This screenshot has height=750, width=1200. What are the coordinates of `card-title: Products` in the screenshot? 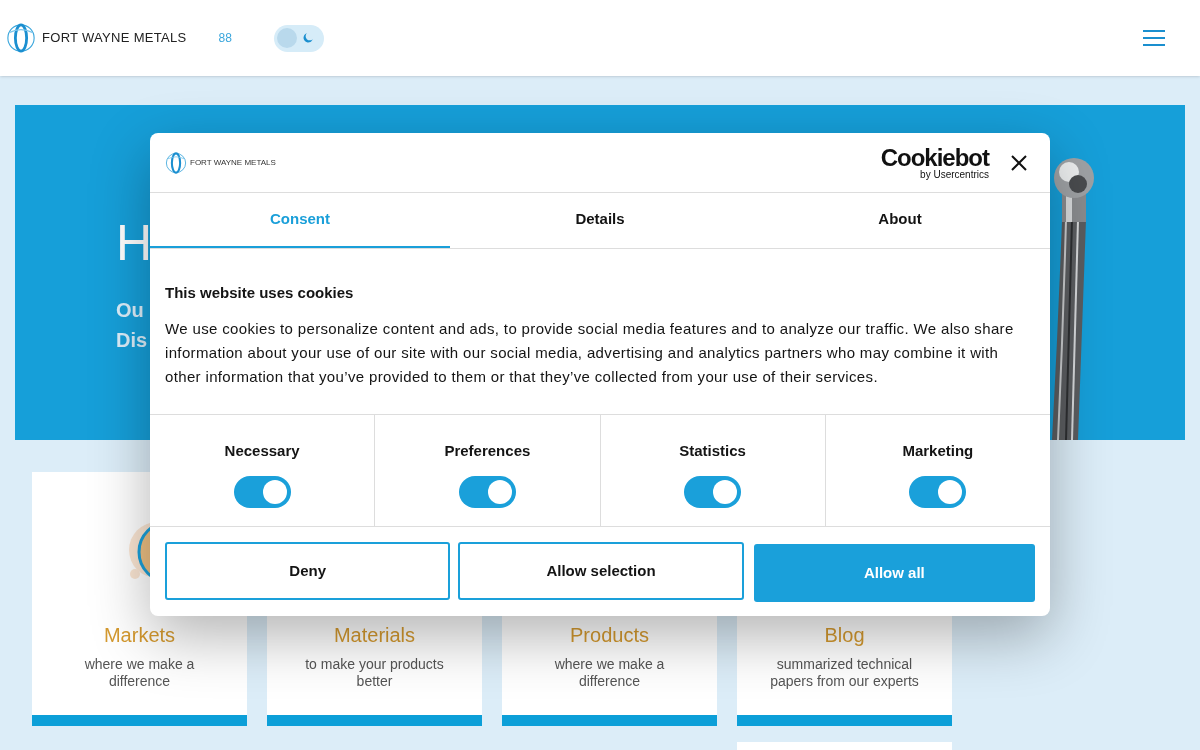 It's located at (609, 635).